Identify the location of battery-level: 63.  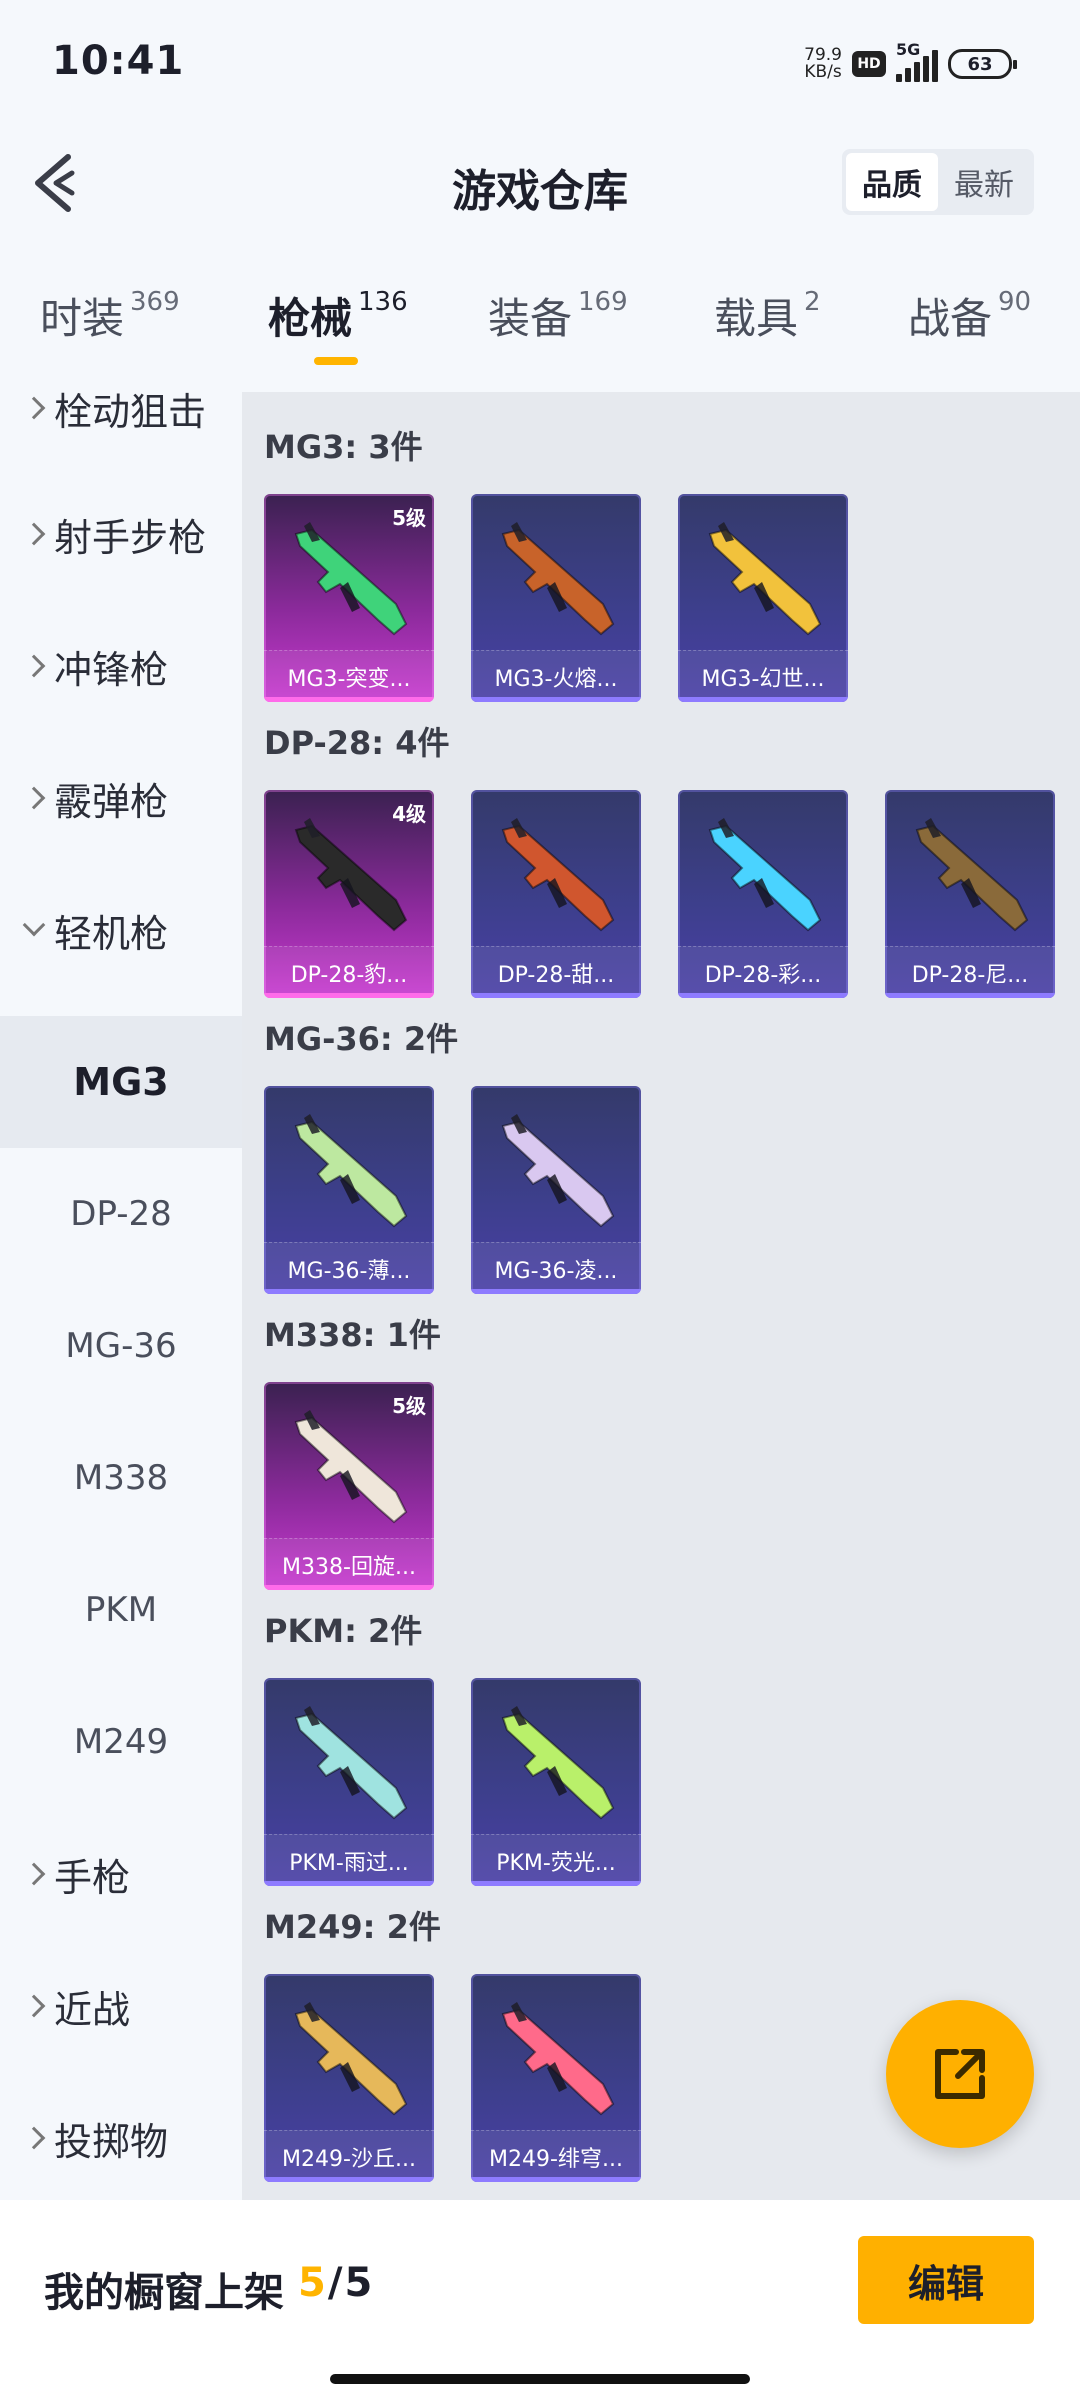
(980, 64).